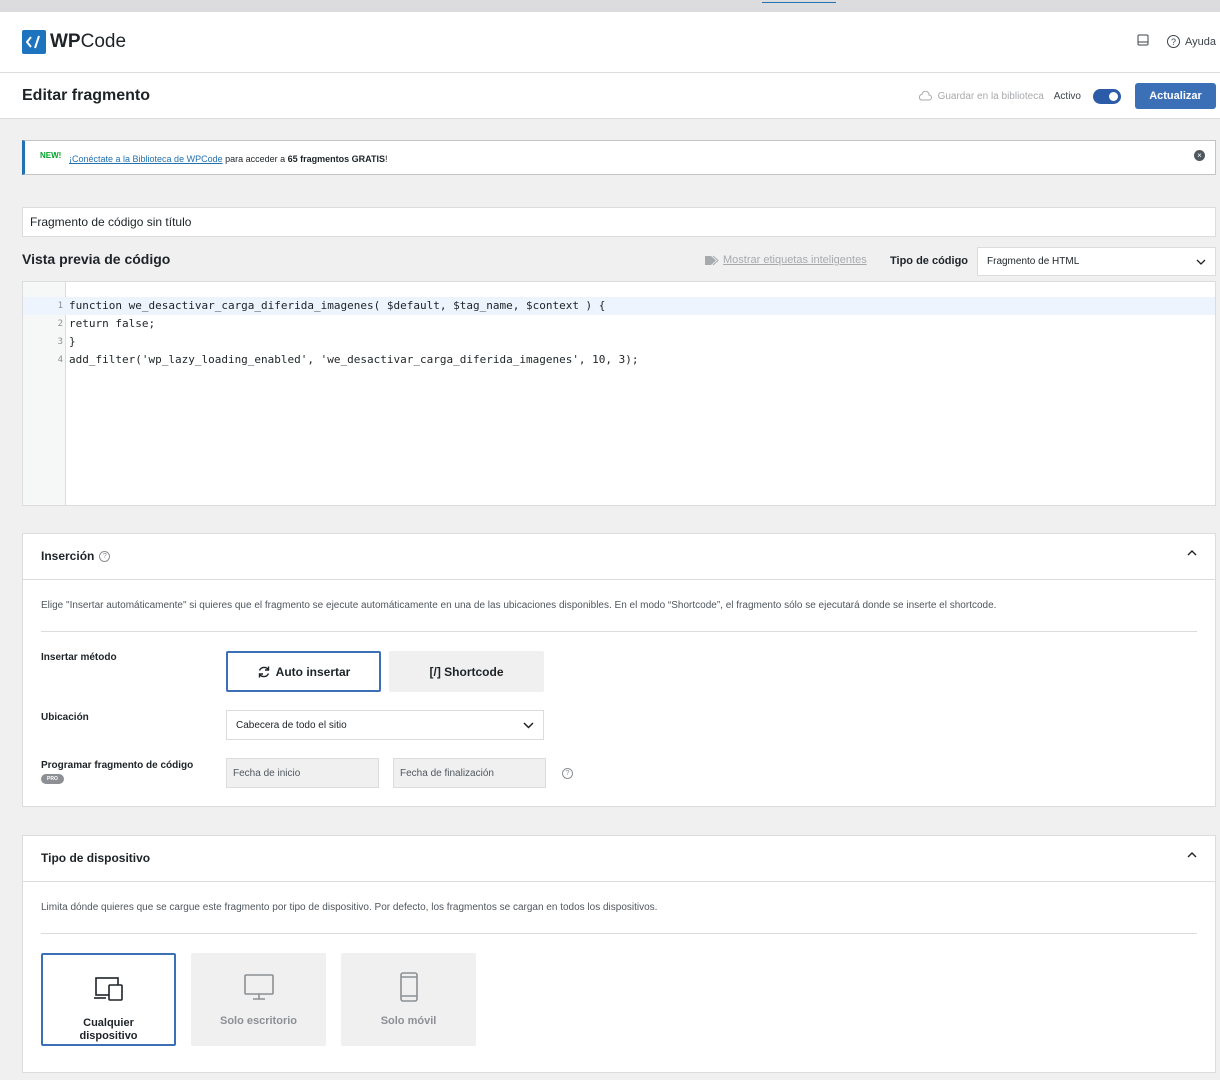 This screenshot has height=1080, width=1220. I want to click on wpcode-logo-icon, so click(34, 42).